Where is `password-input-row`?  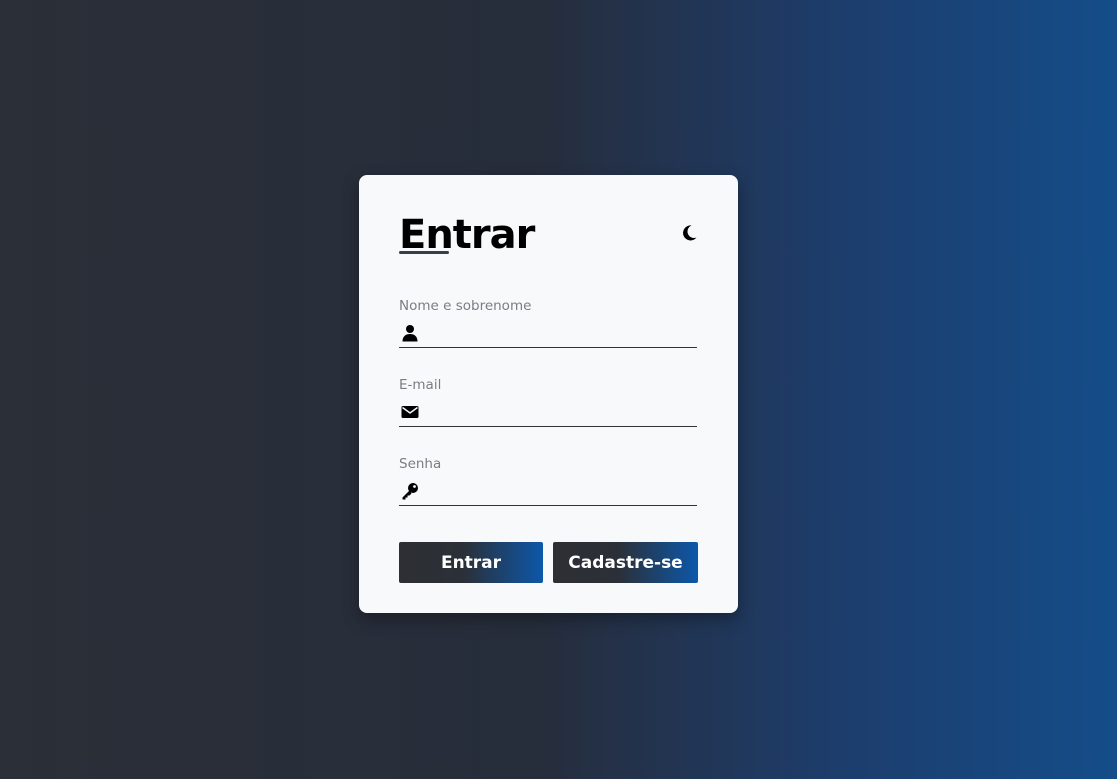
password-input-row is located at coordinates (548, 491).